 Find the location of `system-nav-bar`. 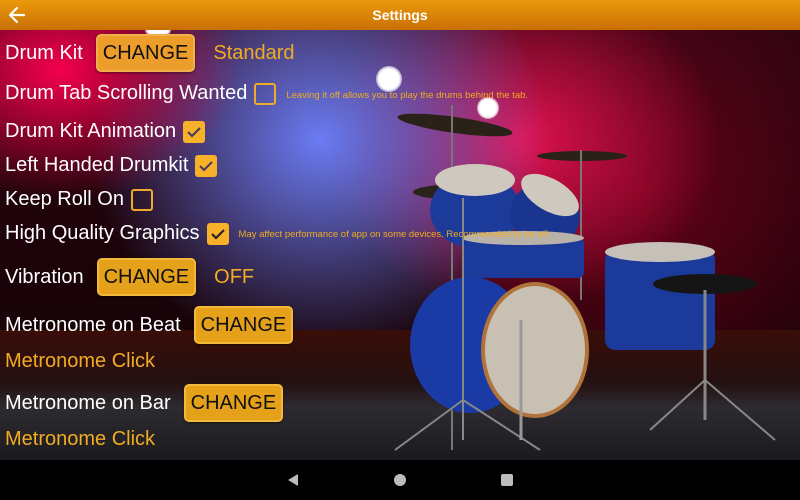

system-nav-bar is located at coordinates (400, 480).